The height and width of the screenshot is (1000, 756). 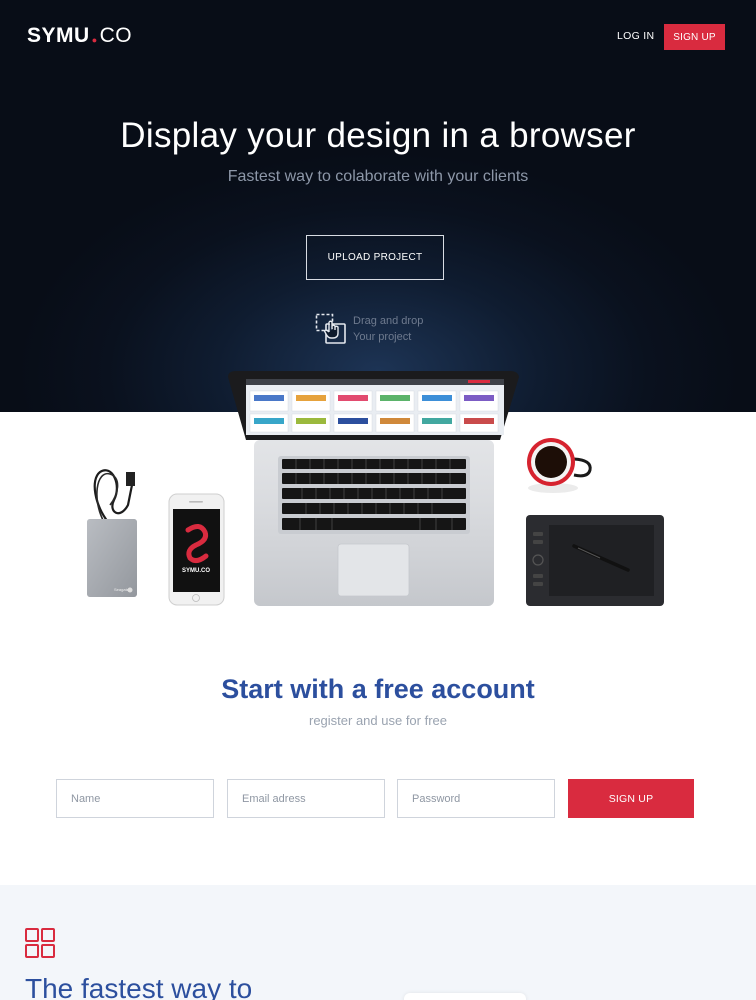 I want to click on drag-drop-hint: Drag and drop Your project, so click(x=388, y=329).